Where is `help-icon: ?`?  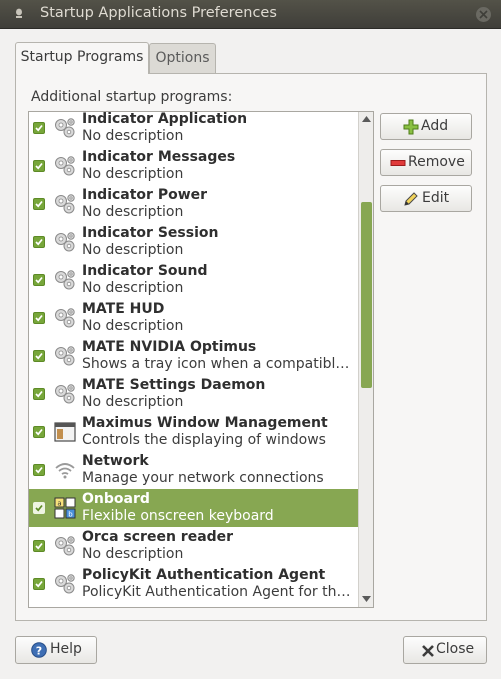 help-icon: ? is located at coordinates (39, 650).